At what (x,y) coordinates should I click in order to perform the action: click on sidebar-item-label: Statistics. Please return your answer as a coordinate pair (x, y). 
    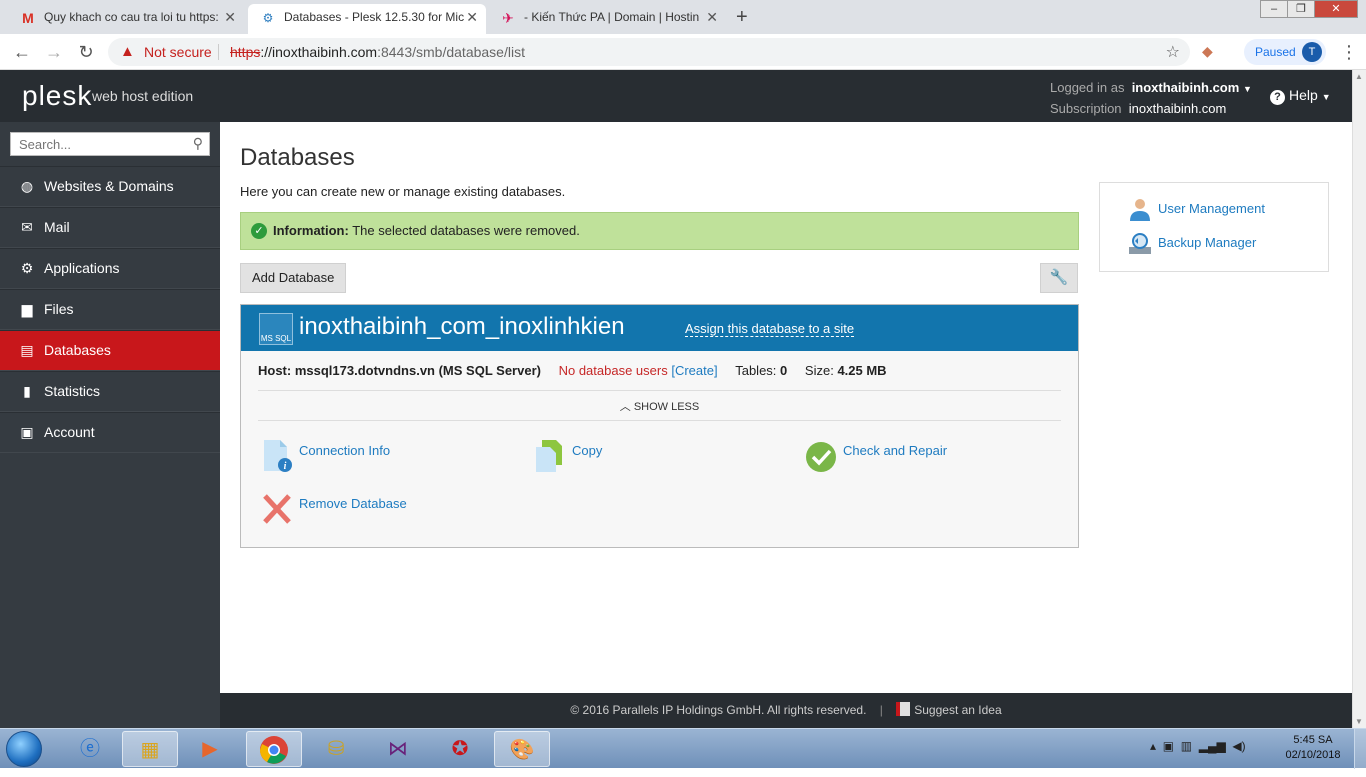
    Looking at the image, I should click on (72, 391).